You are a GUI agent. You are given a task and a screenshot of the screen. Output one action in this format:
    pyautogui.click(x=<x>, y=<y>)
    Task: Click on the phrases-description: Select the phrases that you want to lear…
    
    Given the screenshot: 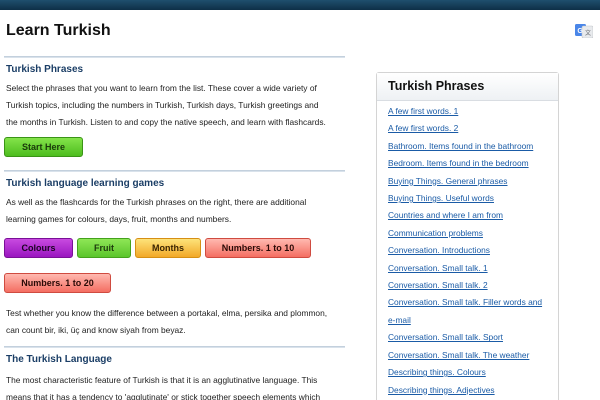 What is the action you would take?
    pyautogui.click(x=176, y=105)
    